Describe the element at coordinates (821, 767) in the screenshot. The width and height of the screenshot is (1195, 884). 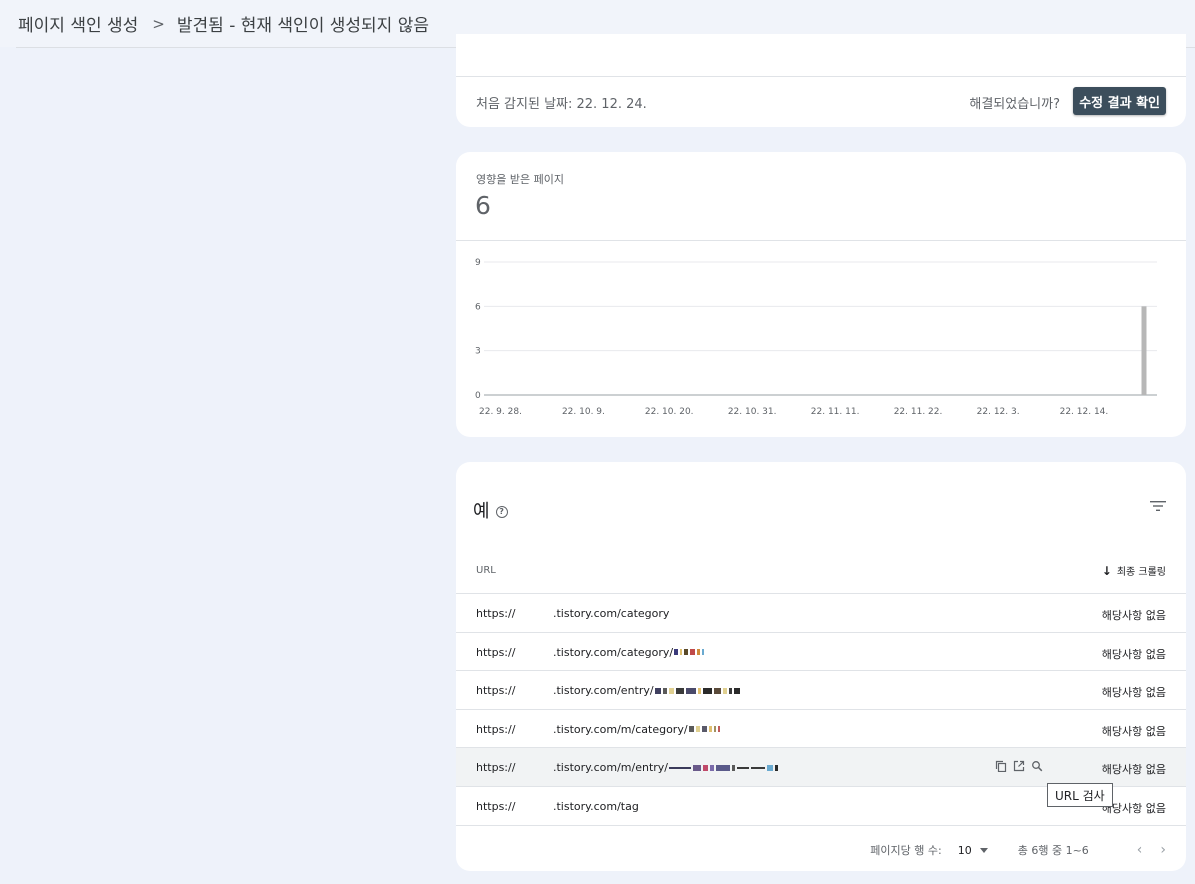
I see `table-row: https:// .tistory.com/m/entry/ 해당사항 없음` at that location.